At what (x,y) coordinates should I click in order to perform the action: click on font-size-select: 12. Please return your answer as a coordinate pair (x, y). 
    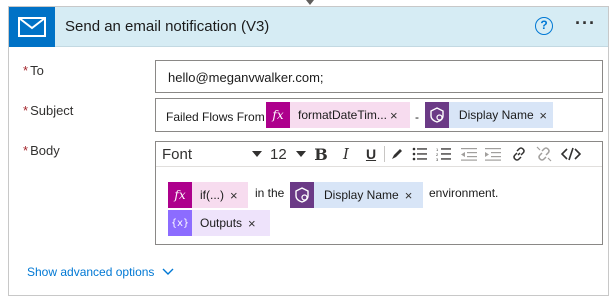
    Looking at the image, I should click on (288, 154).